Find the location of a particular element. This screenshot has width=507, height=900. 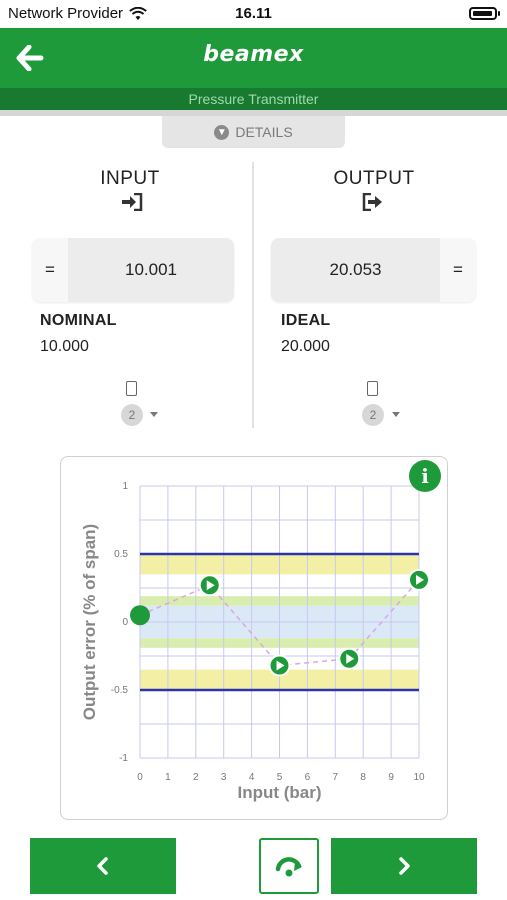

sign-out-icon is located at coordinates (372, 202).